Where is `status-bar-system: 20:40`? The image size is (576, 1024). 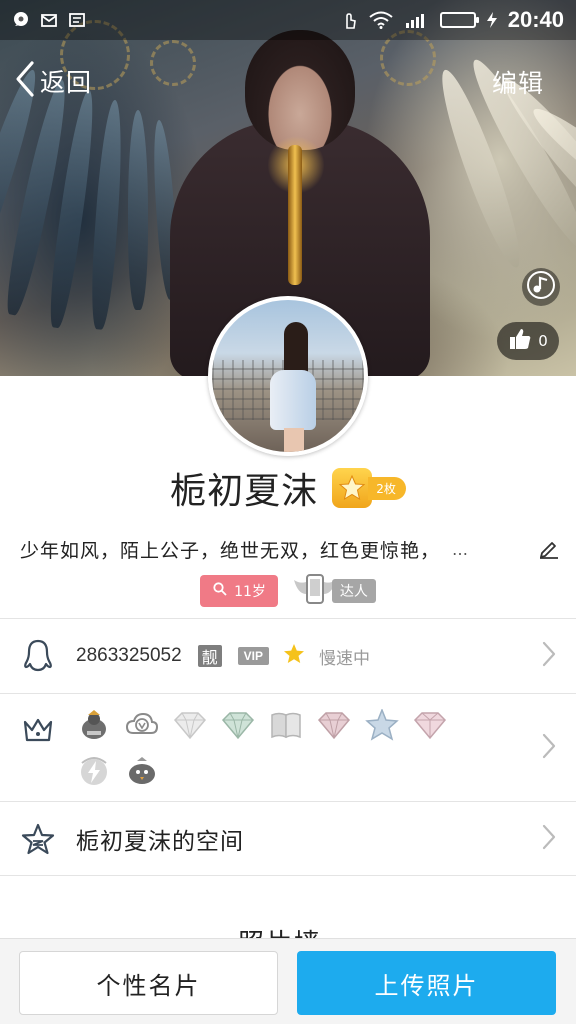 status-bar-system: 20:40 is located at coordinates (452, 20).